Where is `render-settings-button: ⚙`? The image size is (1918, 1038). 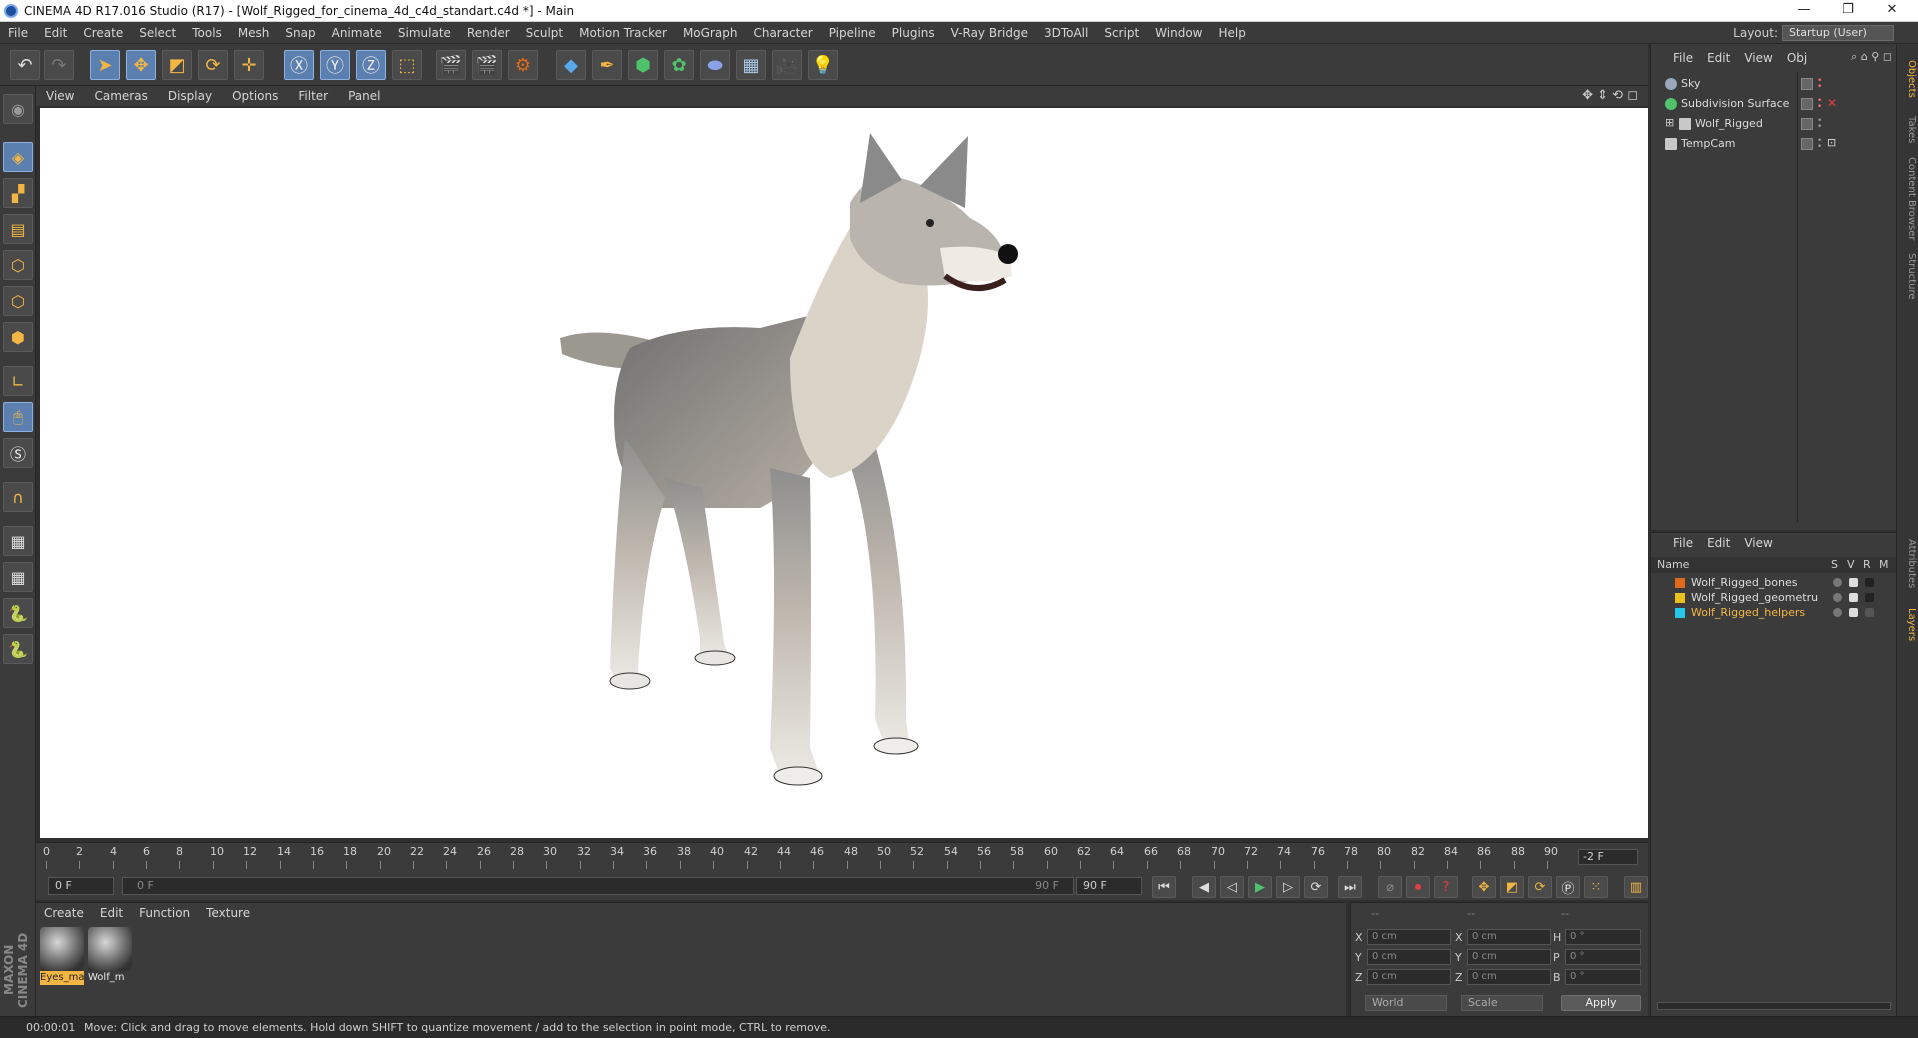 render-settings-button: ⚙ is located at coordinates (523, 65).